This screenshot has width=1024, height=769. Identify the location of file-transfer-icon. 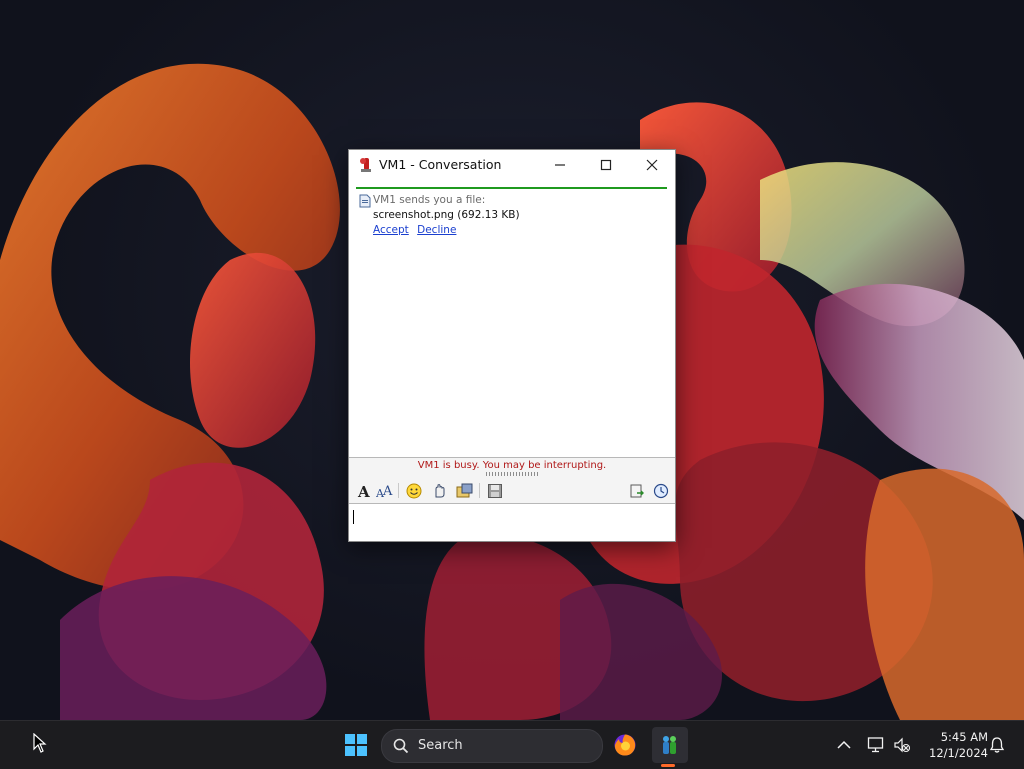
(365, 201).